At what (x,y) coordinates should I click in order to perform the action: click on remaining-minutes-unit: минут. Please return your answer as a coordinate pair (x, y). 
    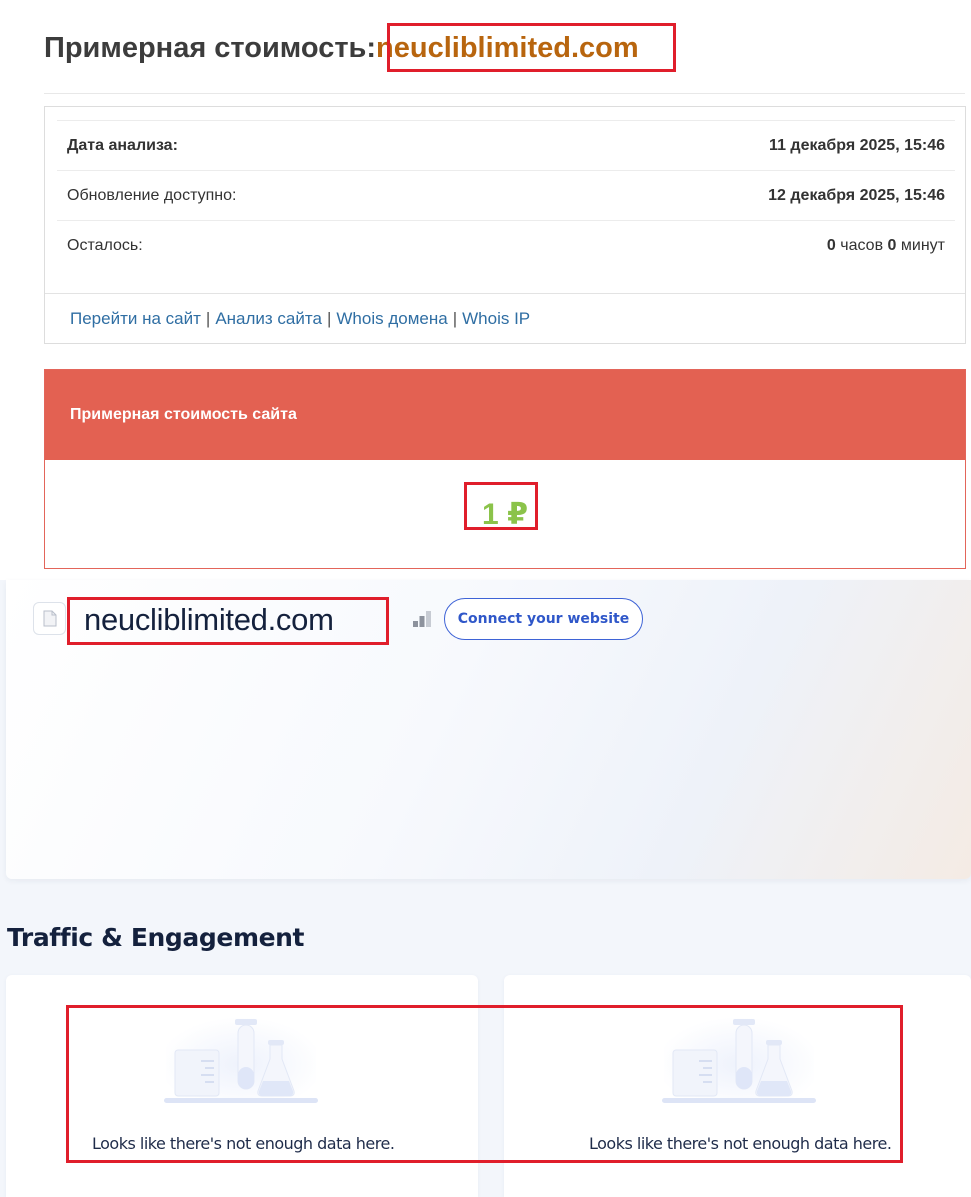
    Looking at the image, I should click on (922, 245).